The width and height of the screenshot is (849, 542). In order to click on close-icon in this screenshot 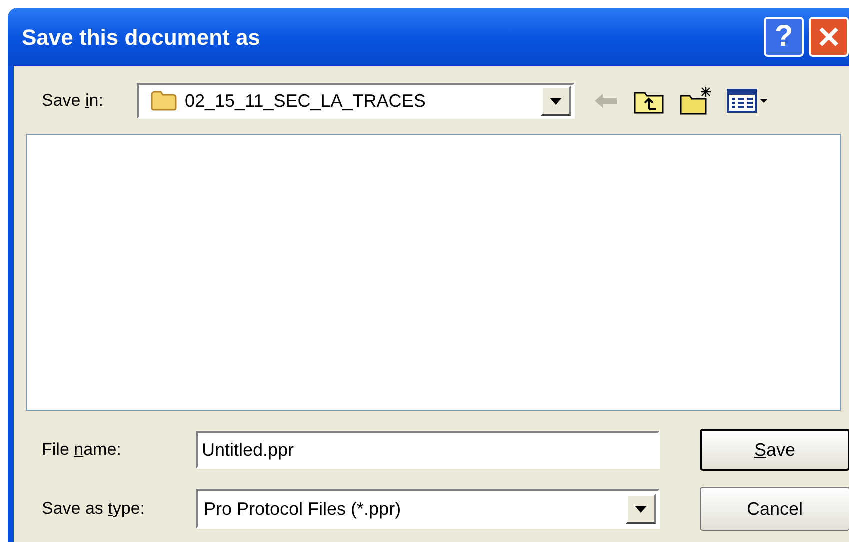, I will do `click(829, 37)`.